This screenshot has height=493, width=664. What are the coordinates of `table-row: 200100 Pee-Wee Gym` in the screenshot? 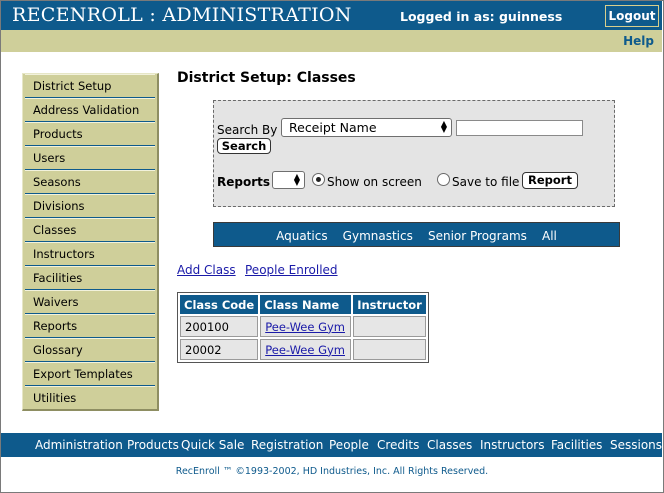 It's located at (303, 326).